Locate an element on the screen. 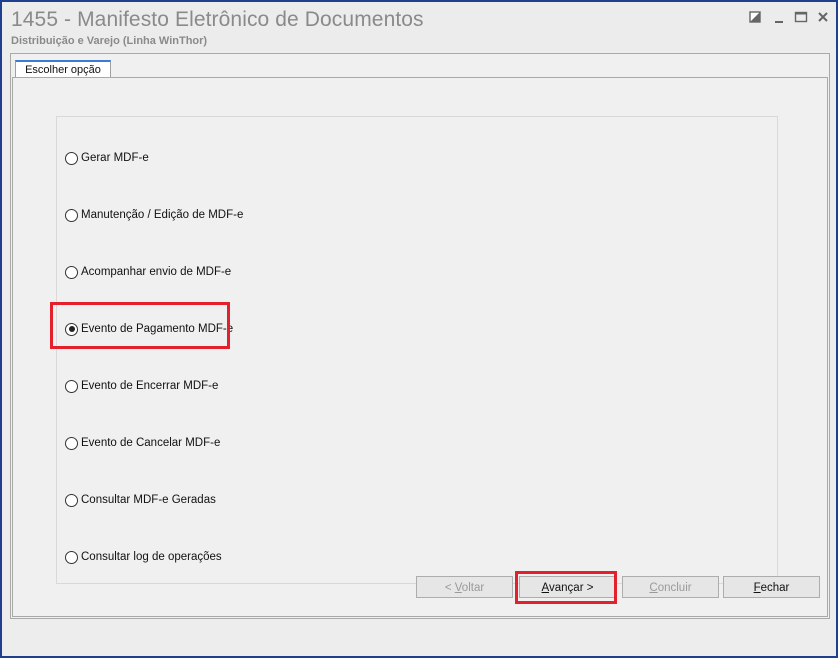 This screenshot has height=658, width=838. close-button-hotkey: F is located at coordinates (757, 588).